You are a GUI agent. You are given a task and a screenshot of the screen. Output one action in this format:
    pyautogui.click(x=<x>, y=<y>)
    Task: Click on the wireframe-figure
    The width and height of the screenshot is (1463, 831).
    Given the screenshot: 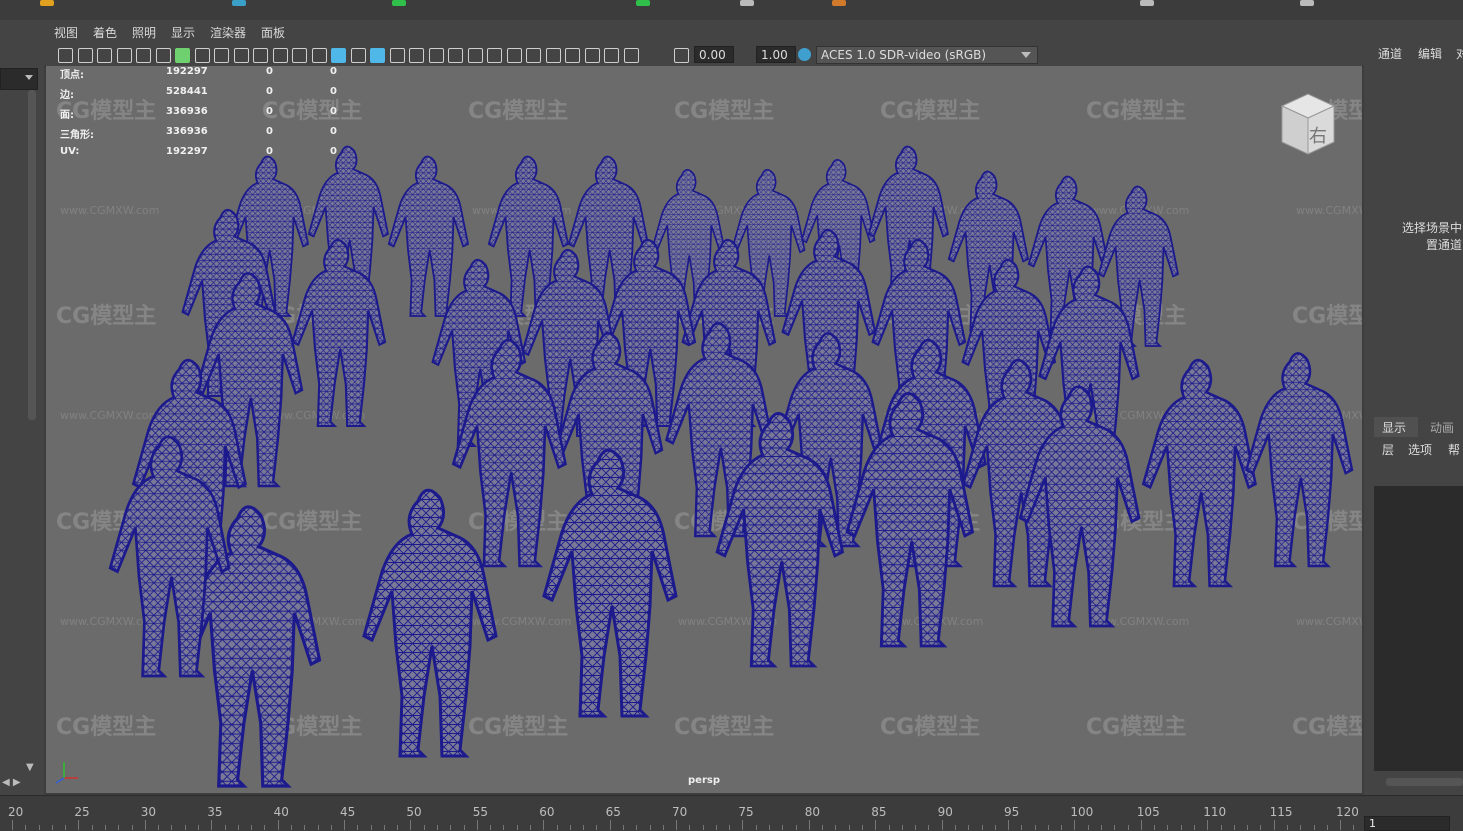 What is the action you would take?
    pyautogui.click(x=428, y=236)
    